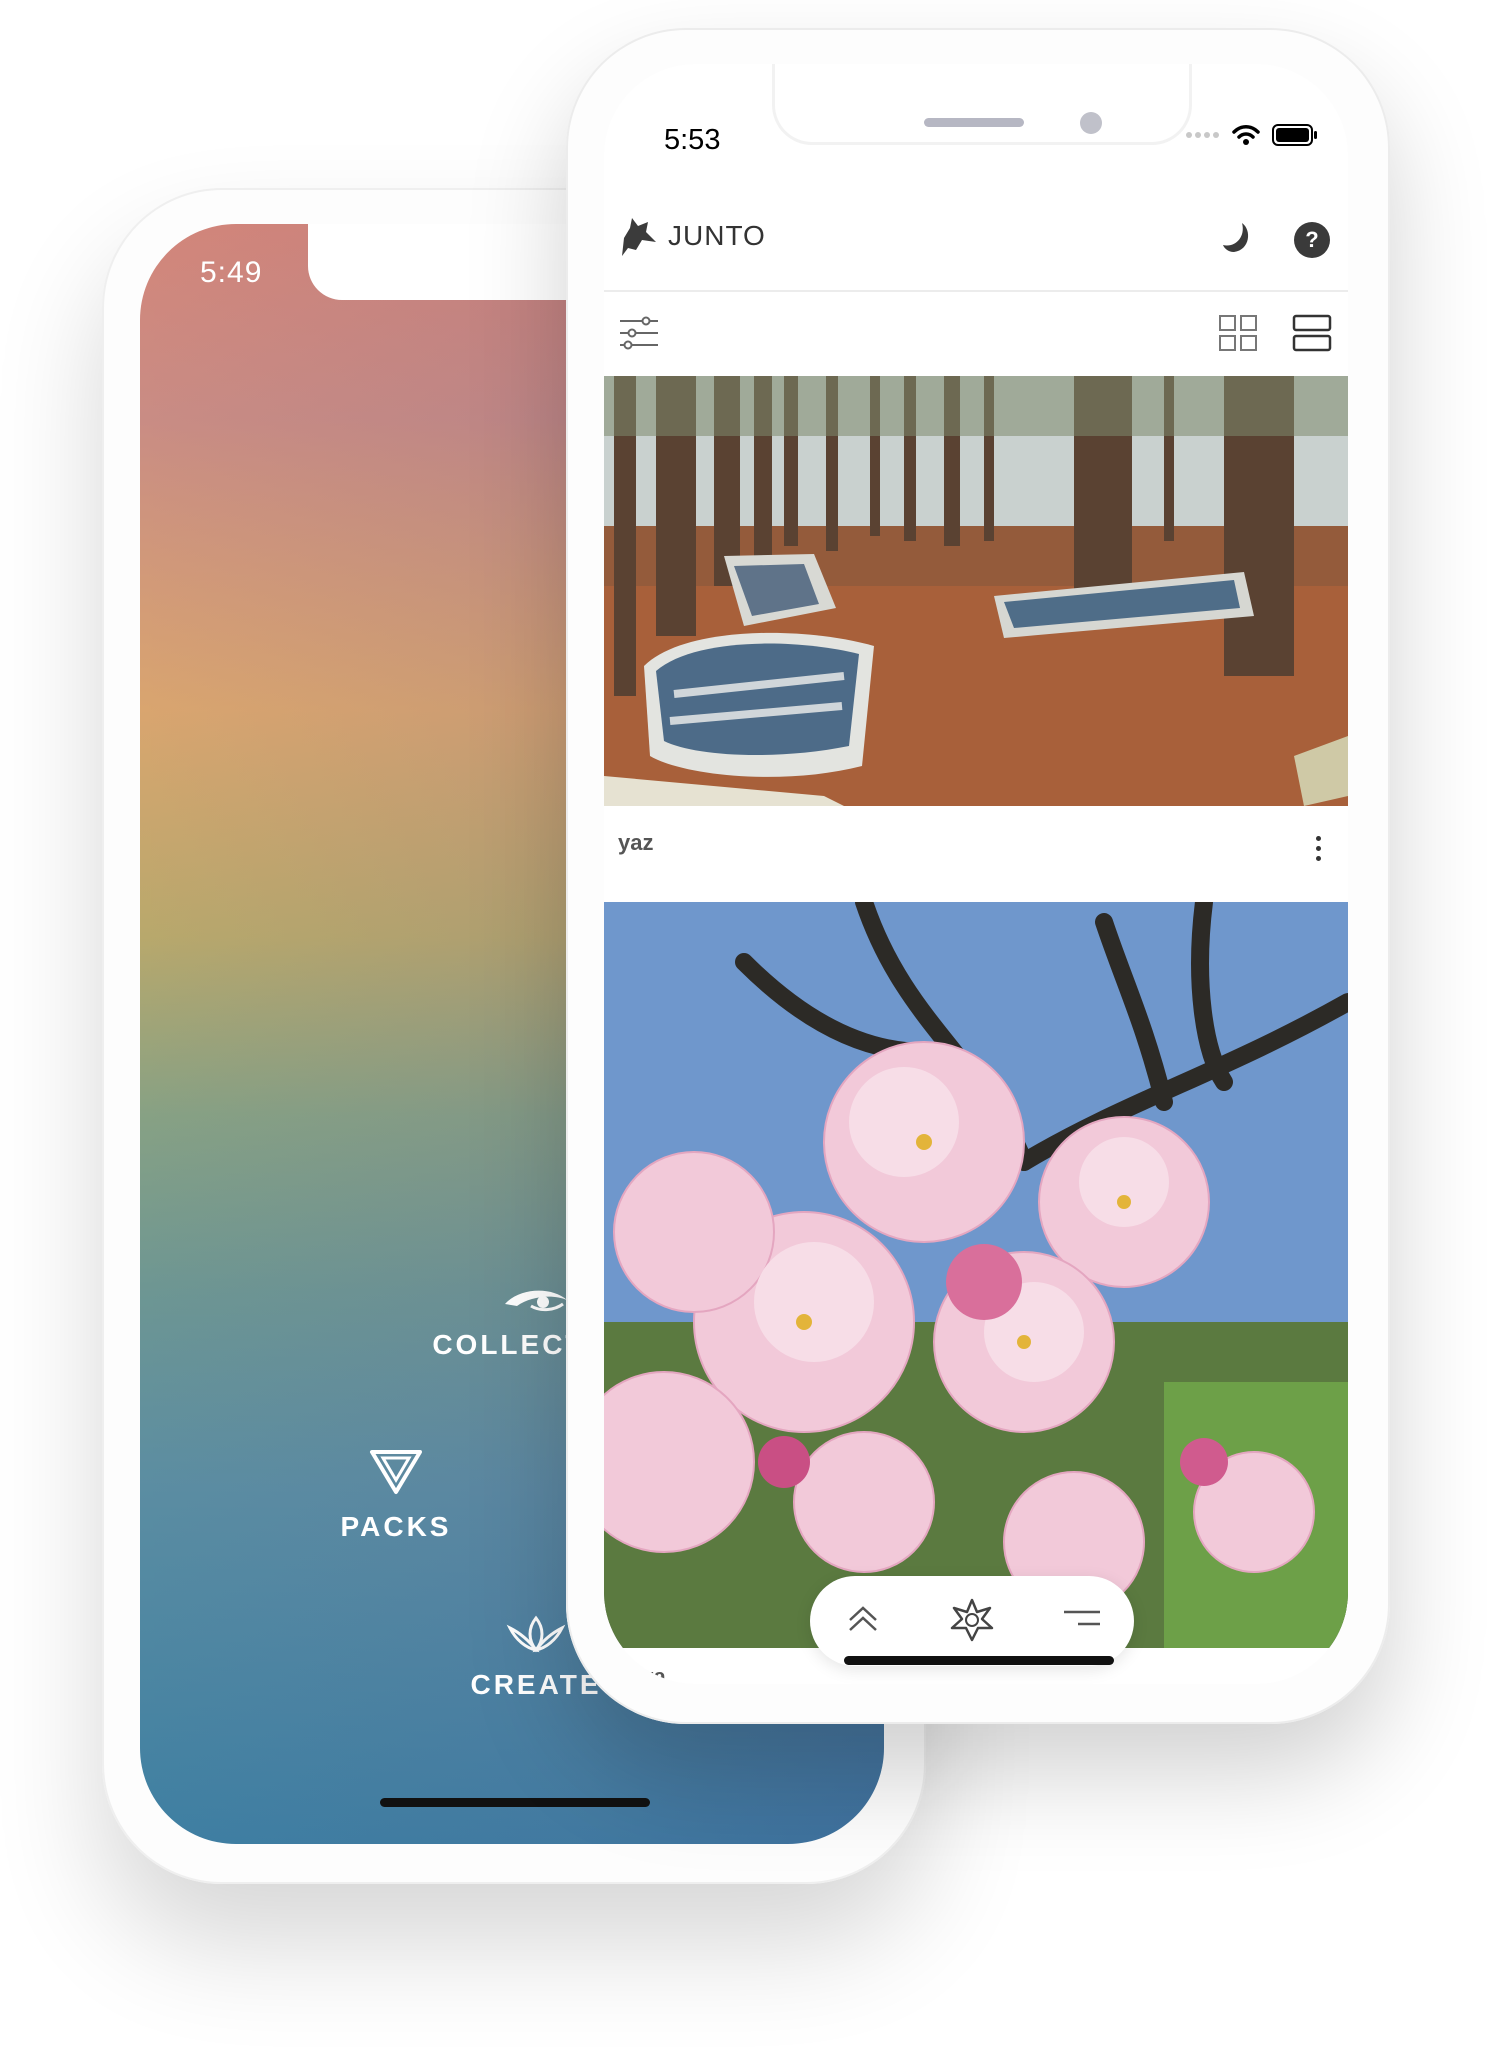 The height and width of the screenshot is (2063, 1498). I want to click on signal-icon, so click(1202, 135).